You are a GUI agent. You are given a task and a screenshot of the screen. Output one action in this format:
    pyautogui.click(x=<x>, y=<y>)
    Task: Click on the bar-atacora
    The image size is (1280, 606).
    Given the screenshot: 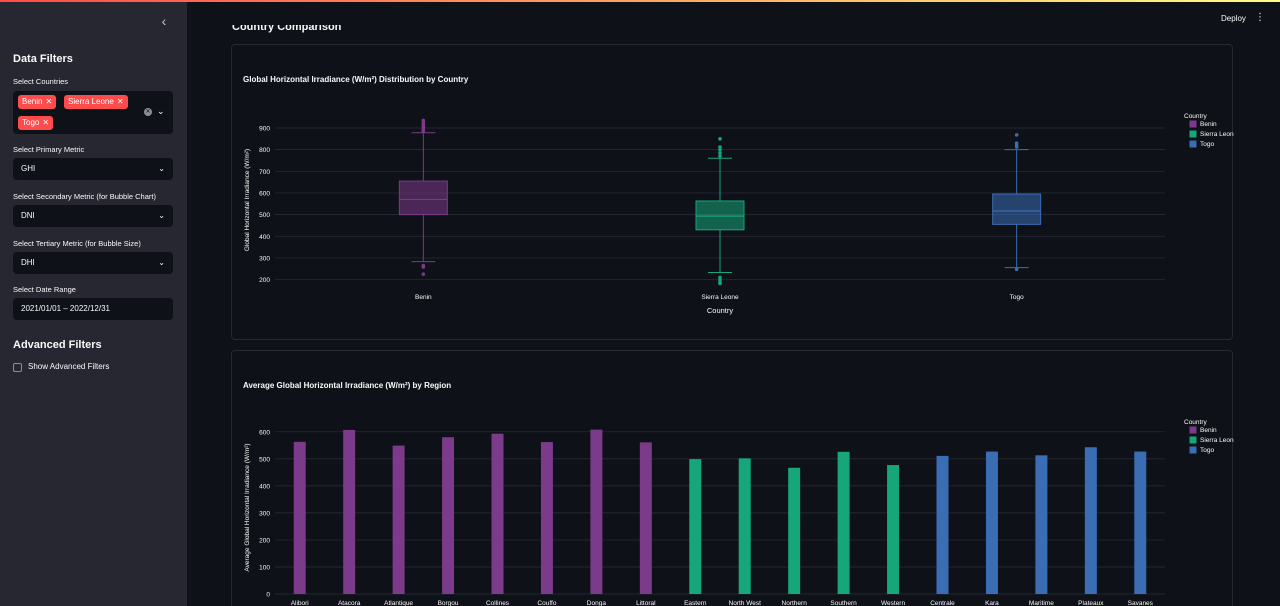 What is the action you would take?
    pyautogui.click(x=349, y=511)
    